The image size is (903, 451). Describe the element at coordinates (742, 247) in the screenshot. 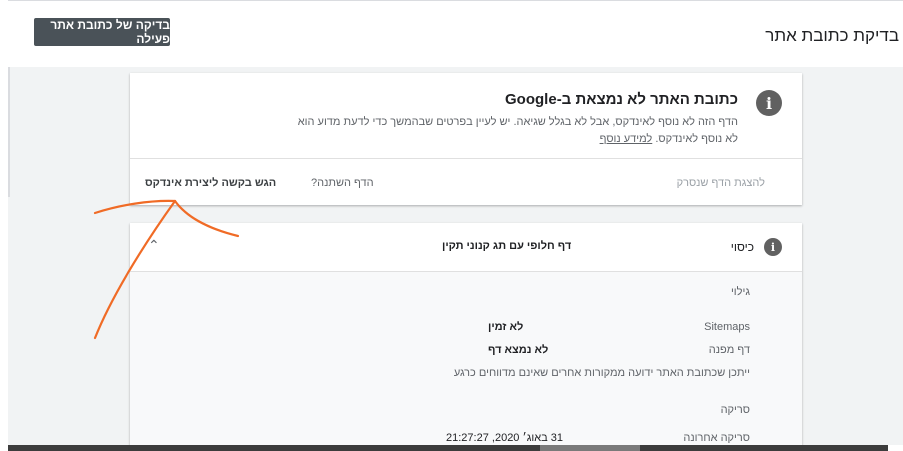

I see `coverage-title: כיסוי` at that location.